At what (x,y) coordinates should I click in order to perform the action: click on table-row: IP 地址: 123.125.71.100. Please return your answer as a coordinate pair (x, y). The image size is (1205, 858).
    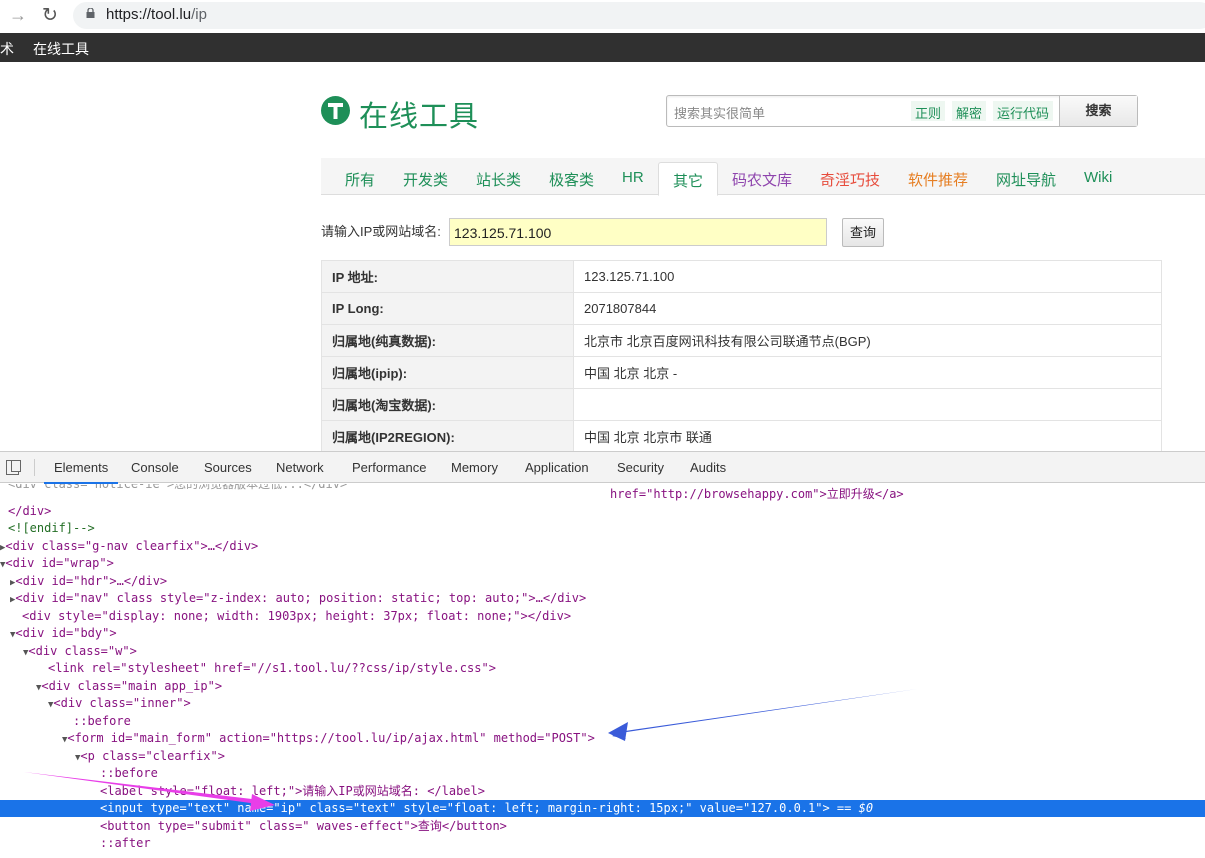
    Looking at the image, I should click on (741, 276).